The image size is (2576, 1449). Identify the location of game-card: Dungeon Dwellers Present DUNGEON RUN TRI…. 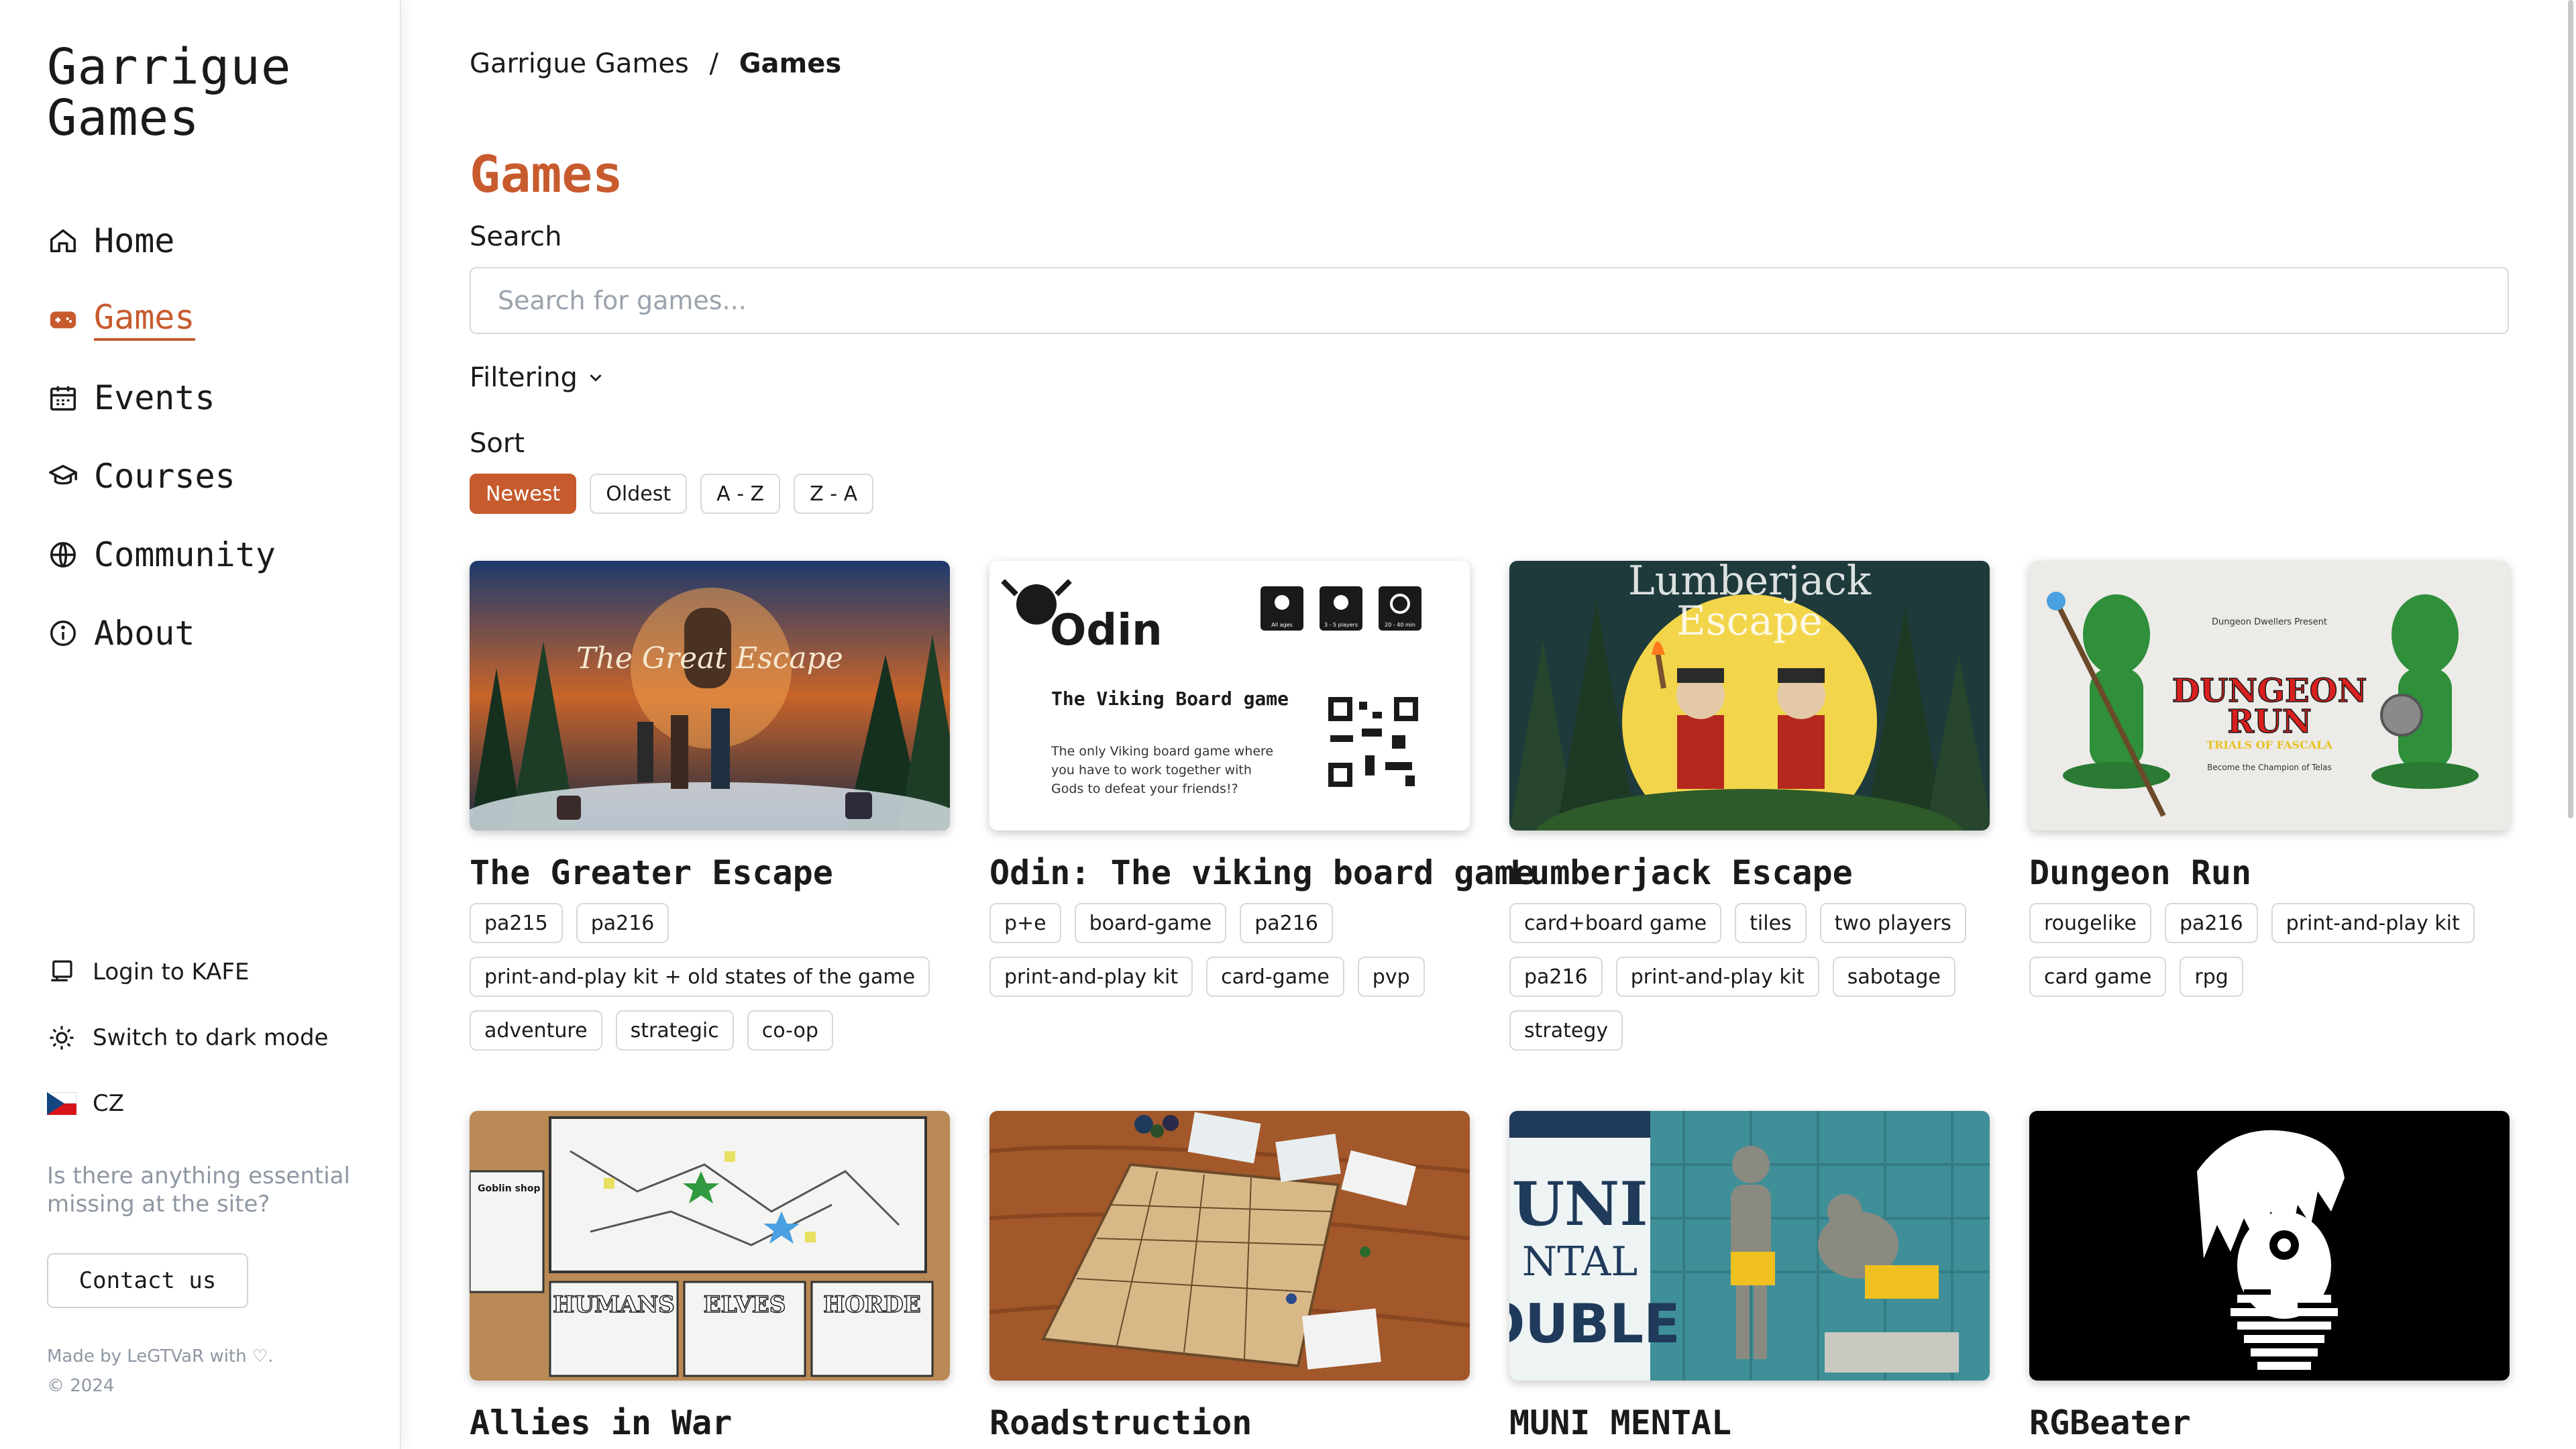
(2269, 806).